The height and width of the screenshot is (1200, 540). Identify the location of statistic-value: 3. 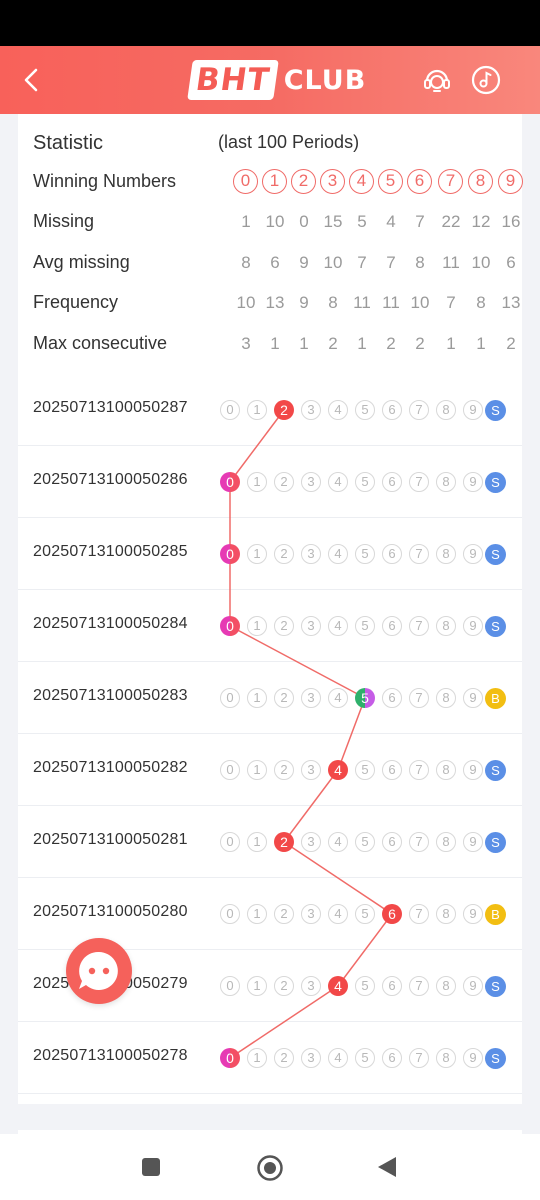
(246, 343).